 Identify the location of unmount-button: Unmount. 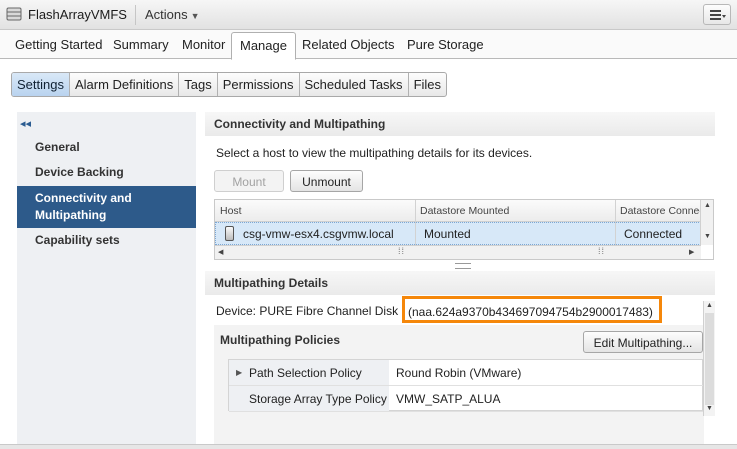
(326, 181).